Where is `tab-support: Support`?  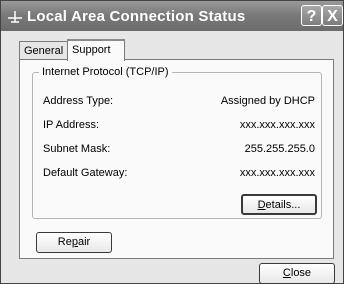
tab-support: Support is located at coordinates (96, 50).